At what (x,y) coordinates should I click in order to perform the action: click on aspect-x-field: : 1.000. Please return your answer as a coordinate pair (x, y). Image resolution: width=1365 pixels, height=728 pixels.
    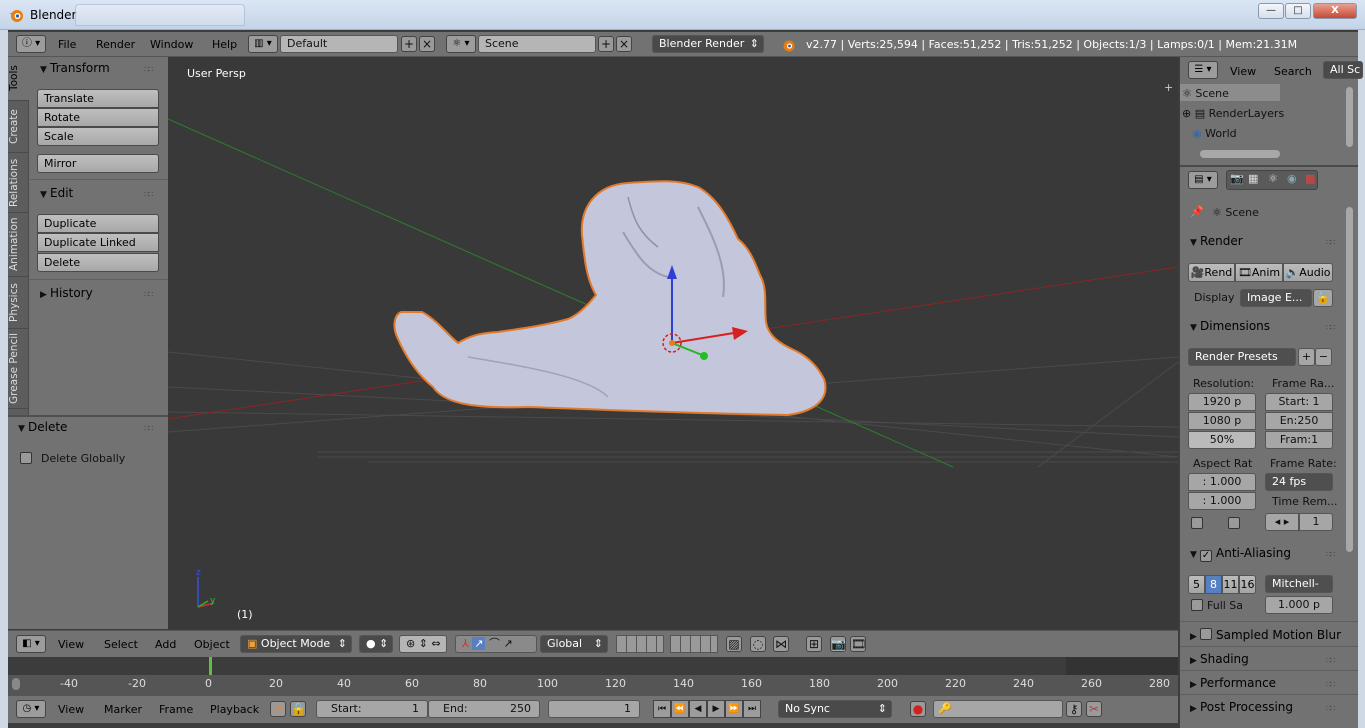
    Looking at the image, I should click on (1222, 482).